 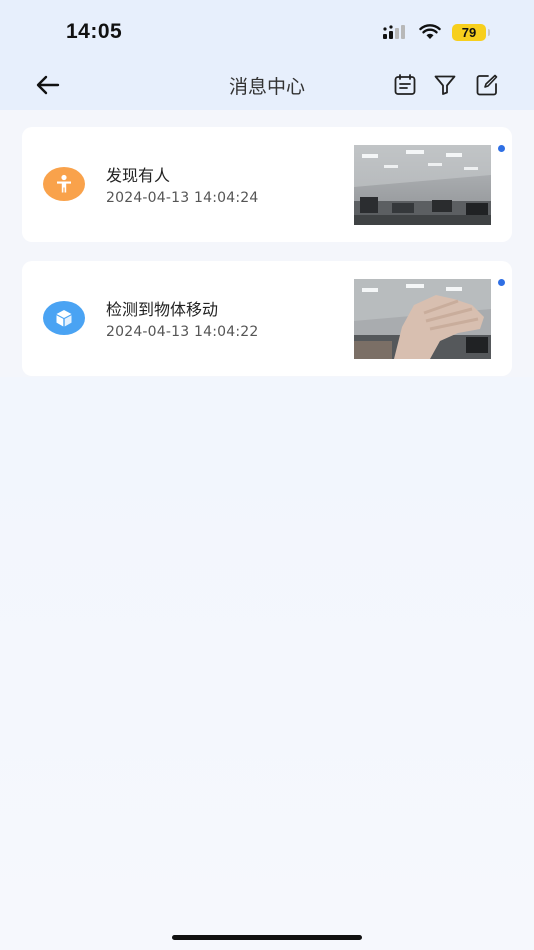 I want to click on message-title: 发现有人, so click(x=138, y=175).